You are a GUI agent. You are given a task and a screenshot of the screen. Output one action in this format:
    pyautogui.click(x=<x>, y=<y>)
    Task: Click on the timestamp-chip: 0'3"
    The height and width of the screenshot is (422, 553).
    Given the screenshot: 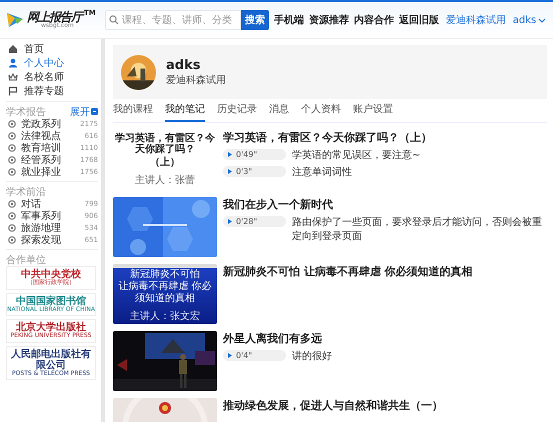 What is the action you would take?
    pyautogui.click(x=254, y=171)
    